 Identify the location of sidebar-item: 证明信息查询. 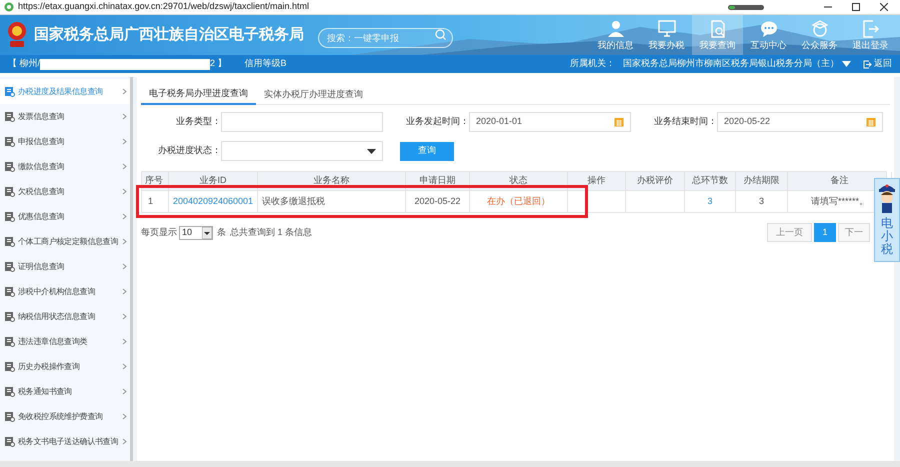
(65, 266).